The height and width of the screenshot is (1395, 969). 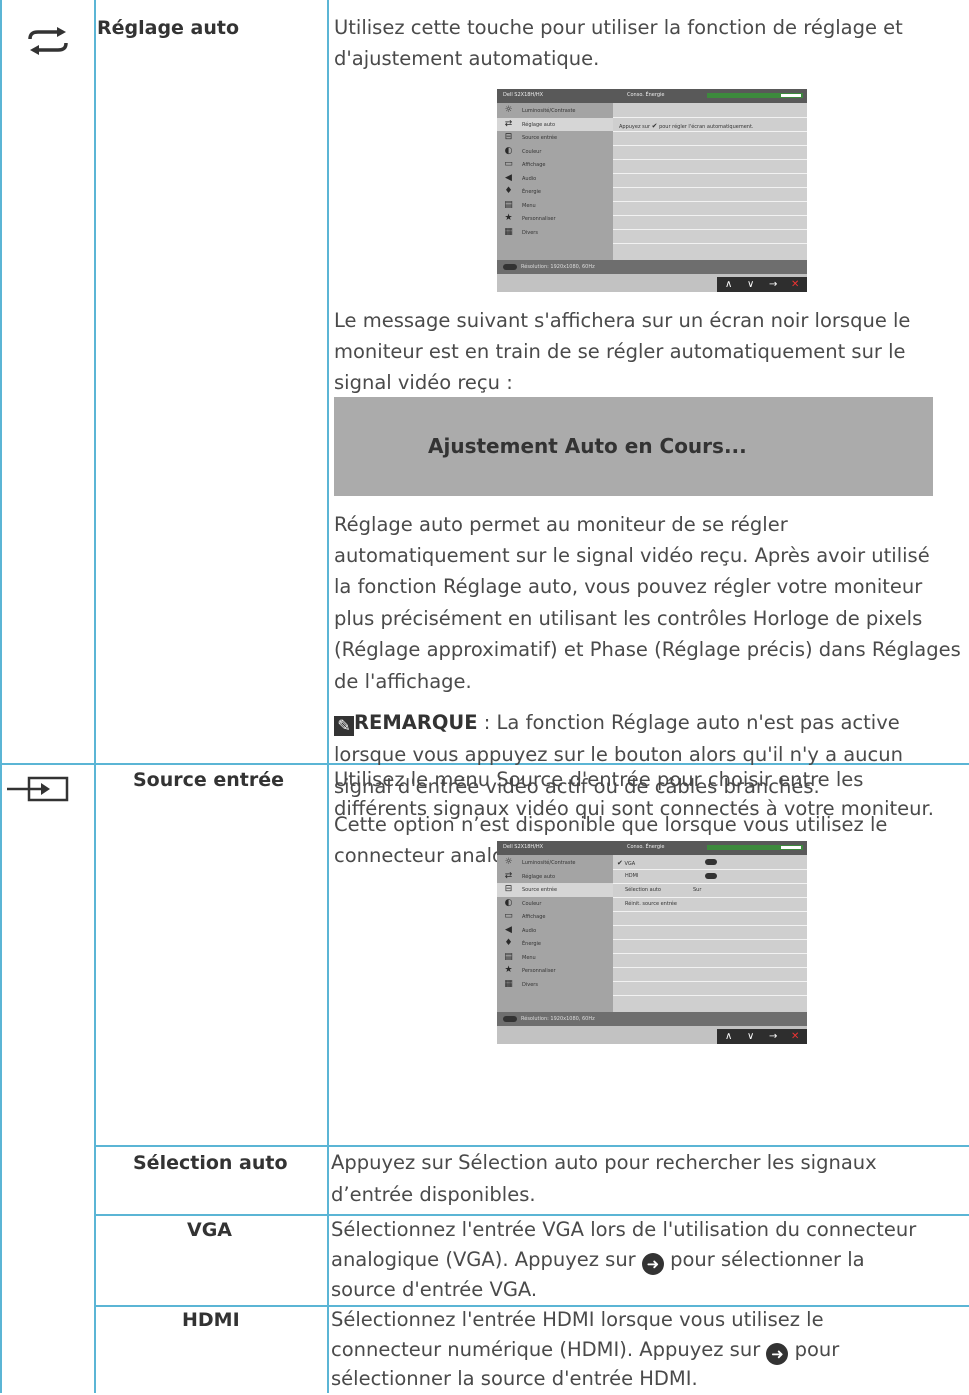 I want to click on osd-menu-item: ⊟ Source entrée, so click(x=531, y=137).